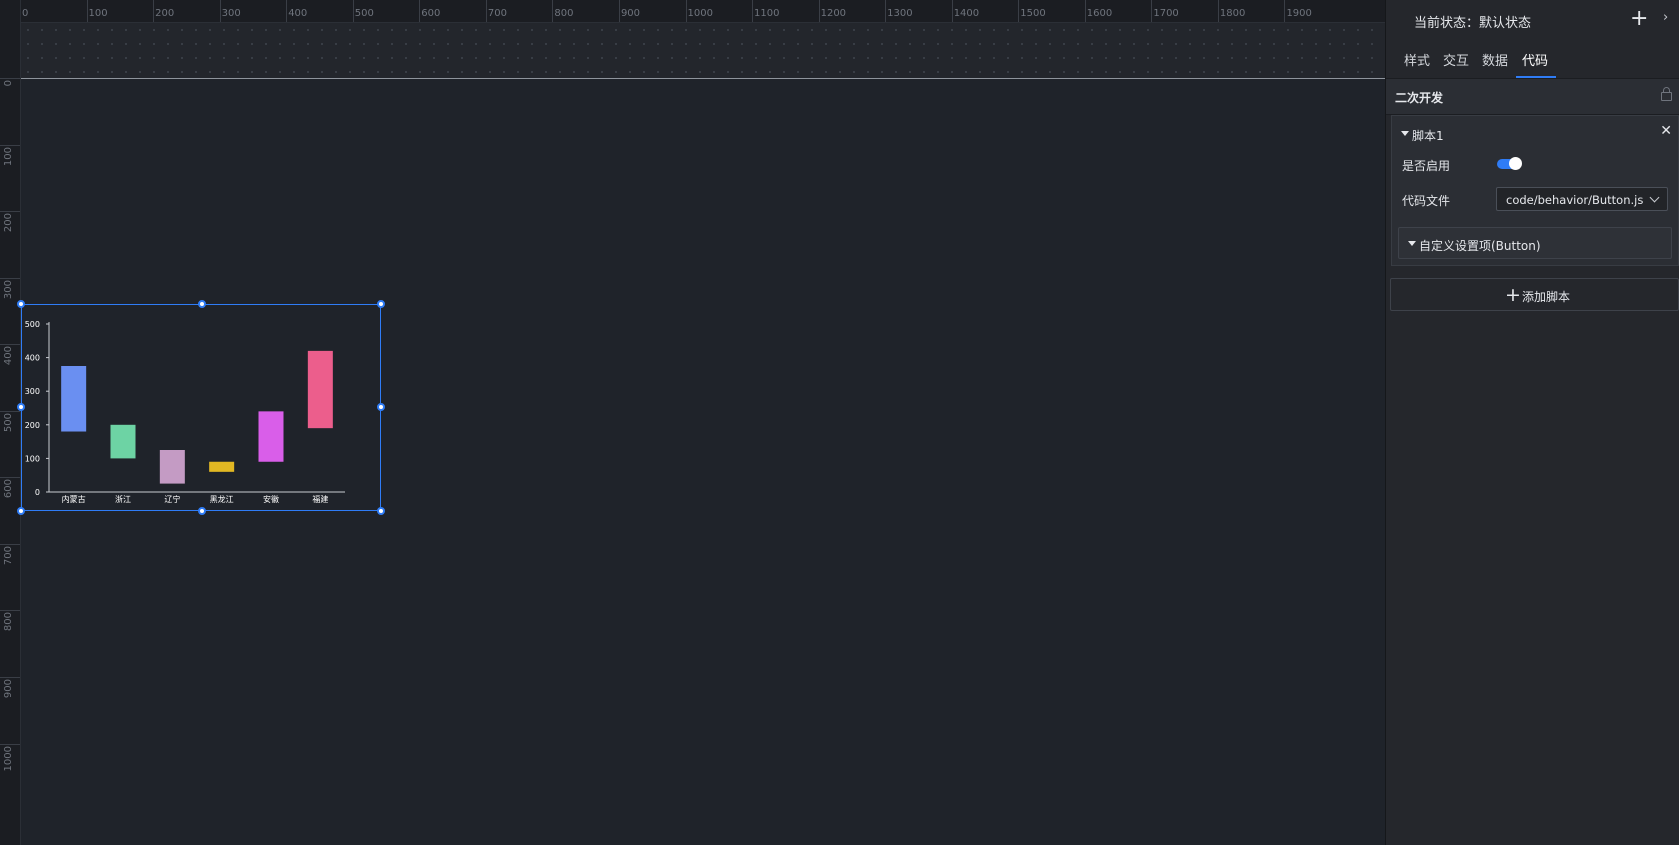  Describe the element at coordinates (271, 499) in the screenshot. I see `x-tick-label: 安徽` at that location.